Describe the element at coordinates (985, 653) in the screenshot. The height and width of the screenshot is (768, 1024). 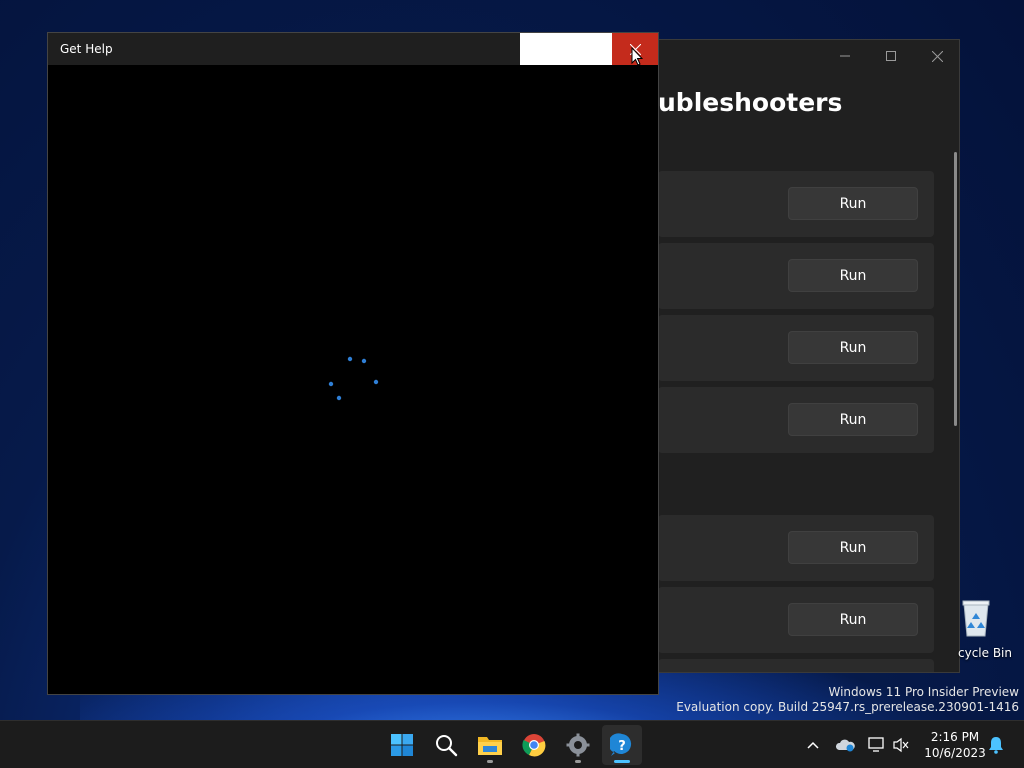
I see `recycle-bin-label: cycle Bin` at that location.